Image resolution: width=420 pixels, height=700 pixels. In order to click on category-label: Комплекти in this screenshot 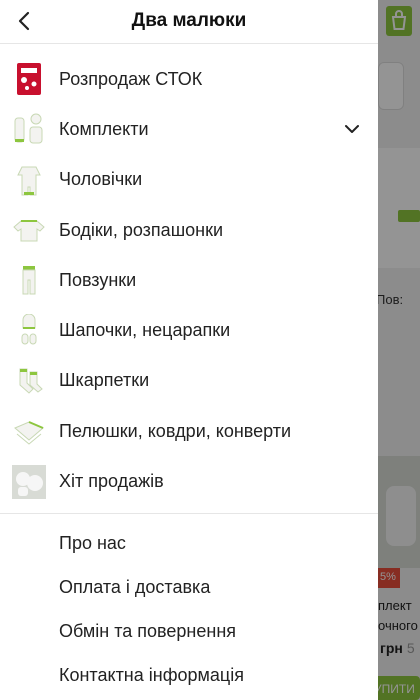, I will do `click(104, 128)`.